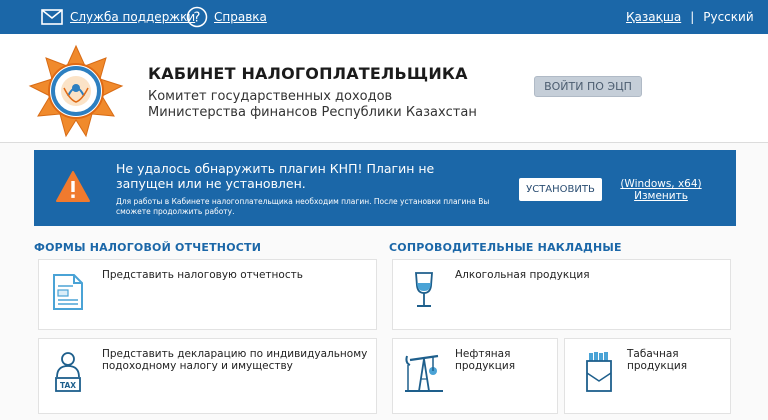 The height and width of the screenshot is (420, 768). Describe the element at coordinates (728, 17) in the screenshot. I see `lang-russian-current: Русский` at that location.